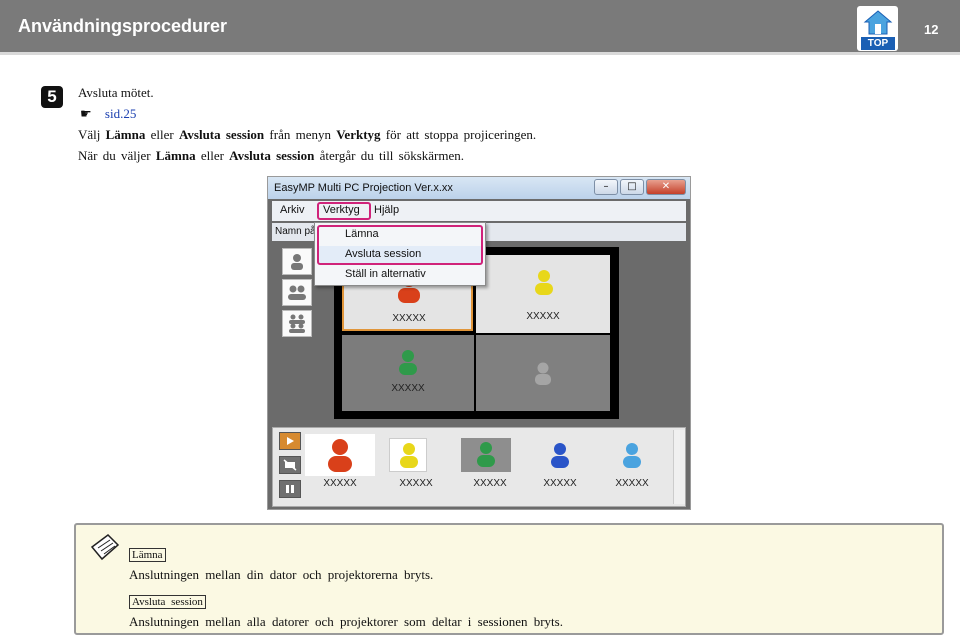 The height and width of the screenshot is (637, 960). Describe the element at coordinates (120, 113) in the screenshot. I see `page-reference-link: sid.25` at that location.